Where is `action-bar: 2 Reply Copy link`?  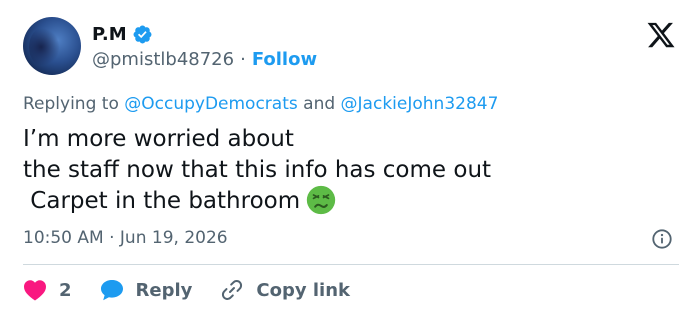
action-bar: 2 Reply Copy link is located at coordinates (200, 290).